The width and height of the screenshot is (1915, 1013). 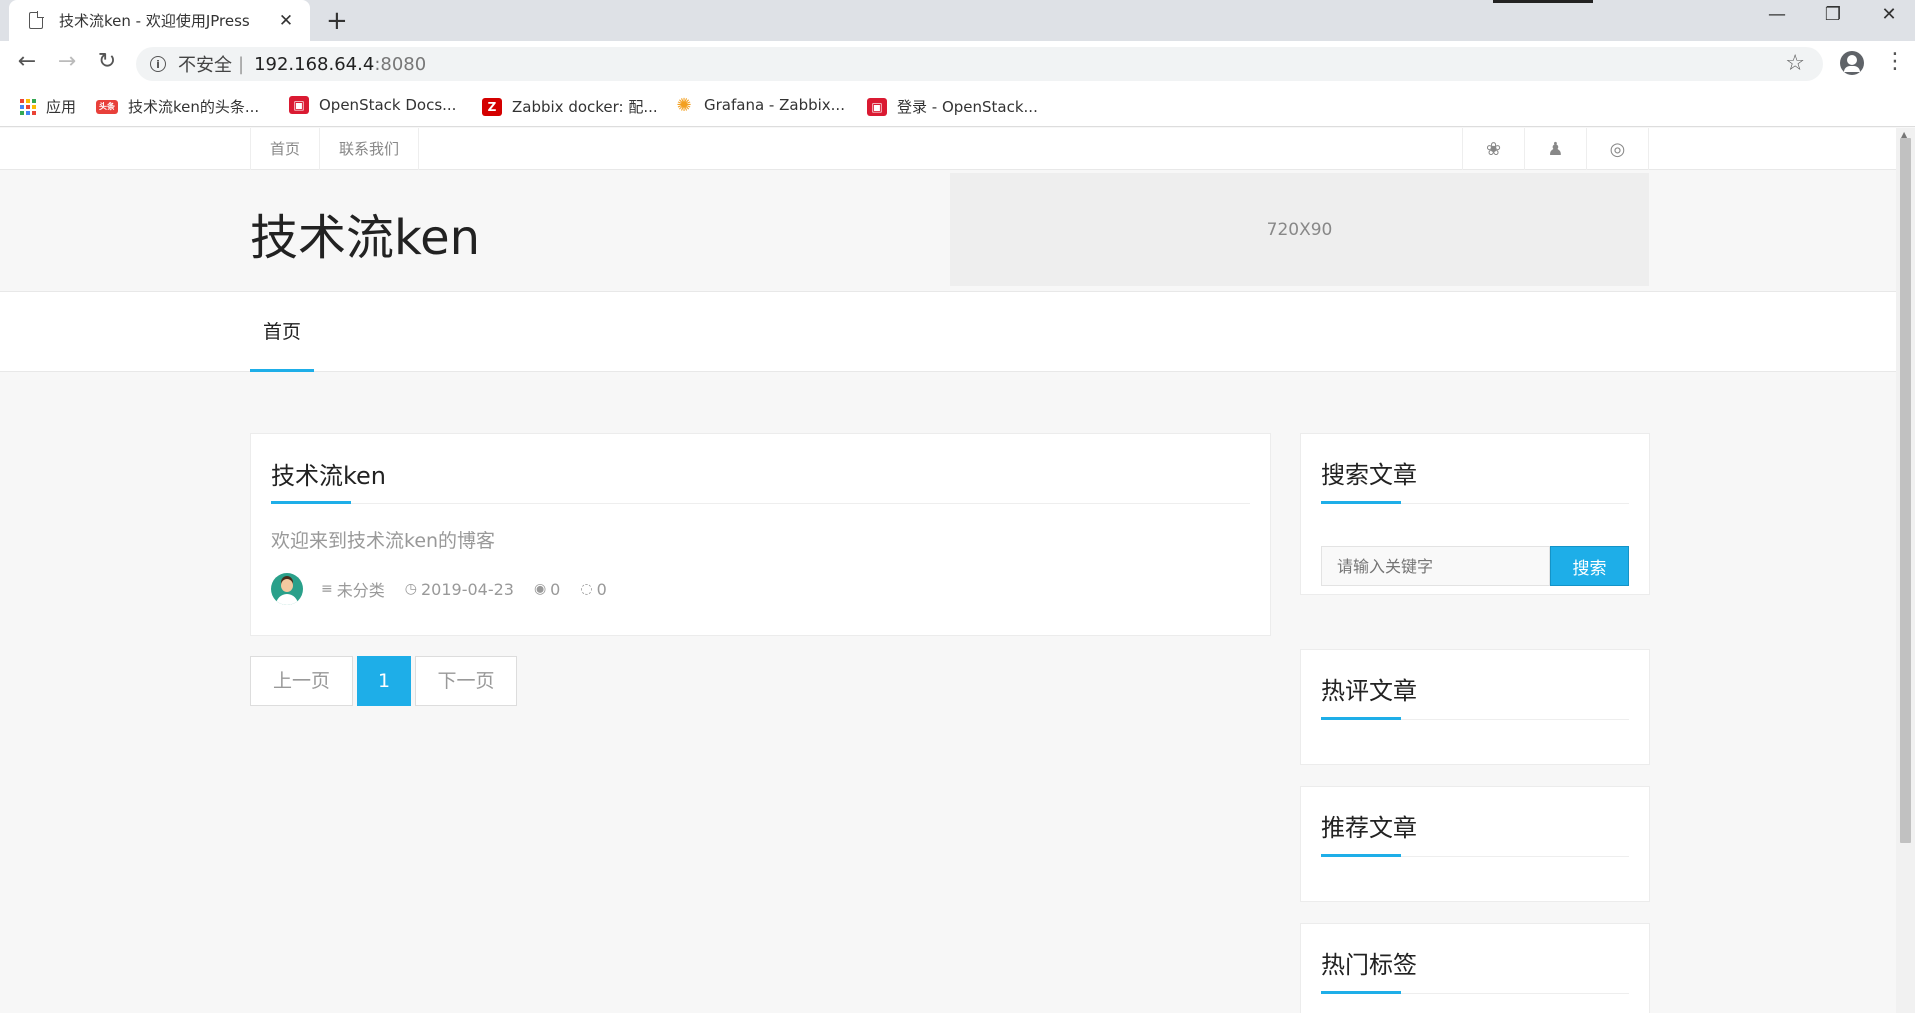 What do you see at coordinates (107, 61) in the screenshot?
I see `reload-button: ↻` at bounding box center [107, 61].